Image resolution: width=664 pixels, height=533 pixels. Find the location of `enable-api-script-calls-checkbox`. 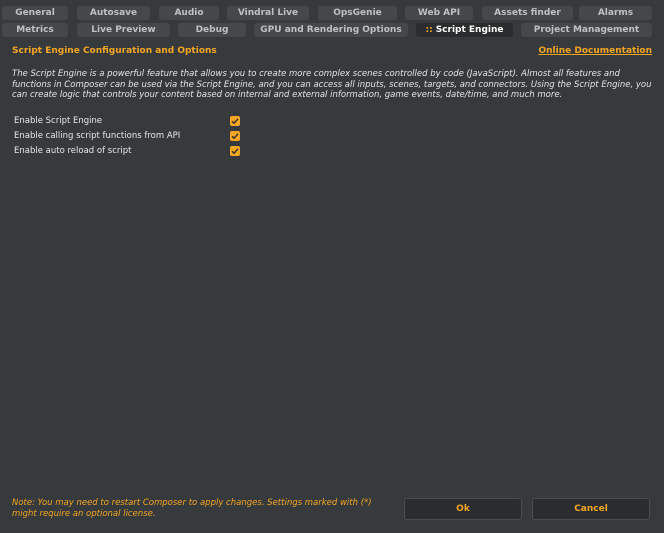

enable-api-script-calls-checkbox is located at coordinates (235, 136).